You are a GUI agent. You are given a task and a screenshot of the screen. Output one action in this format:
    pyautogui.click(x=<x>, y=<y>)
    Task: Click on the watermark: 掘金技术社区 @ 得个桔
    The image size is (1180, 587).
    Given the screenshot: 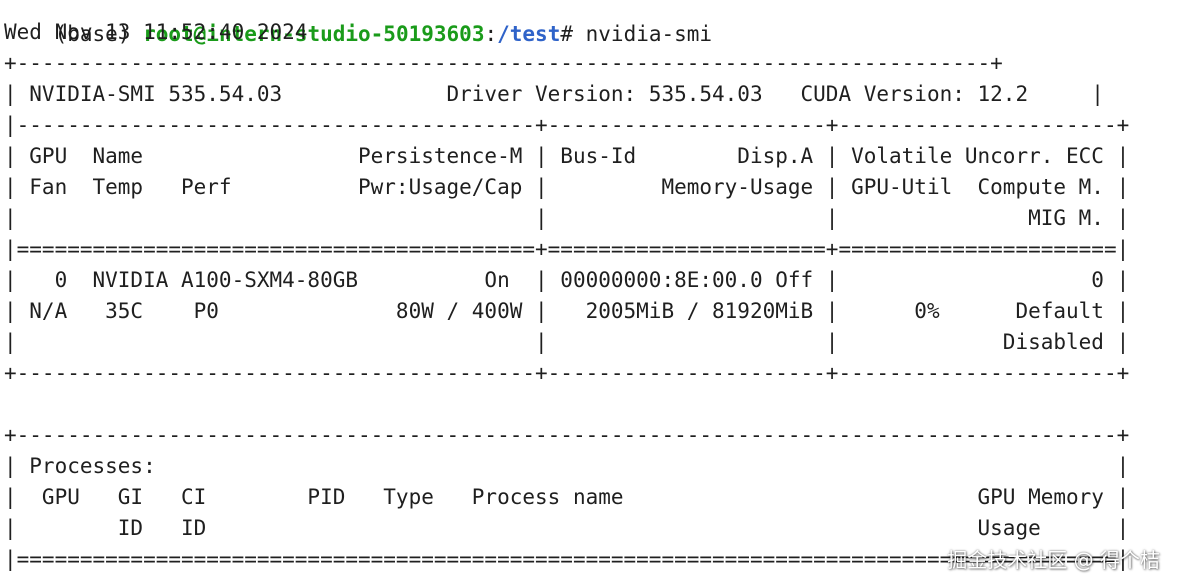 What is the action you would take?
    pyautogui.click(x=1053, y=560)
    